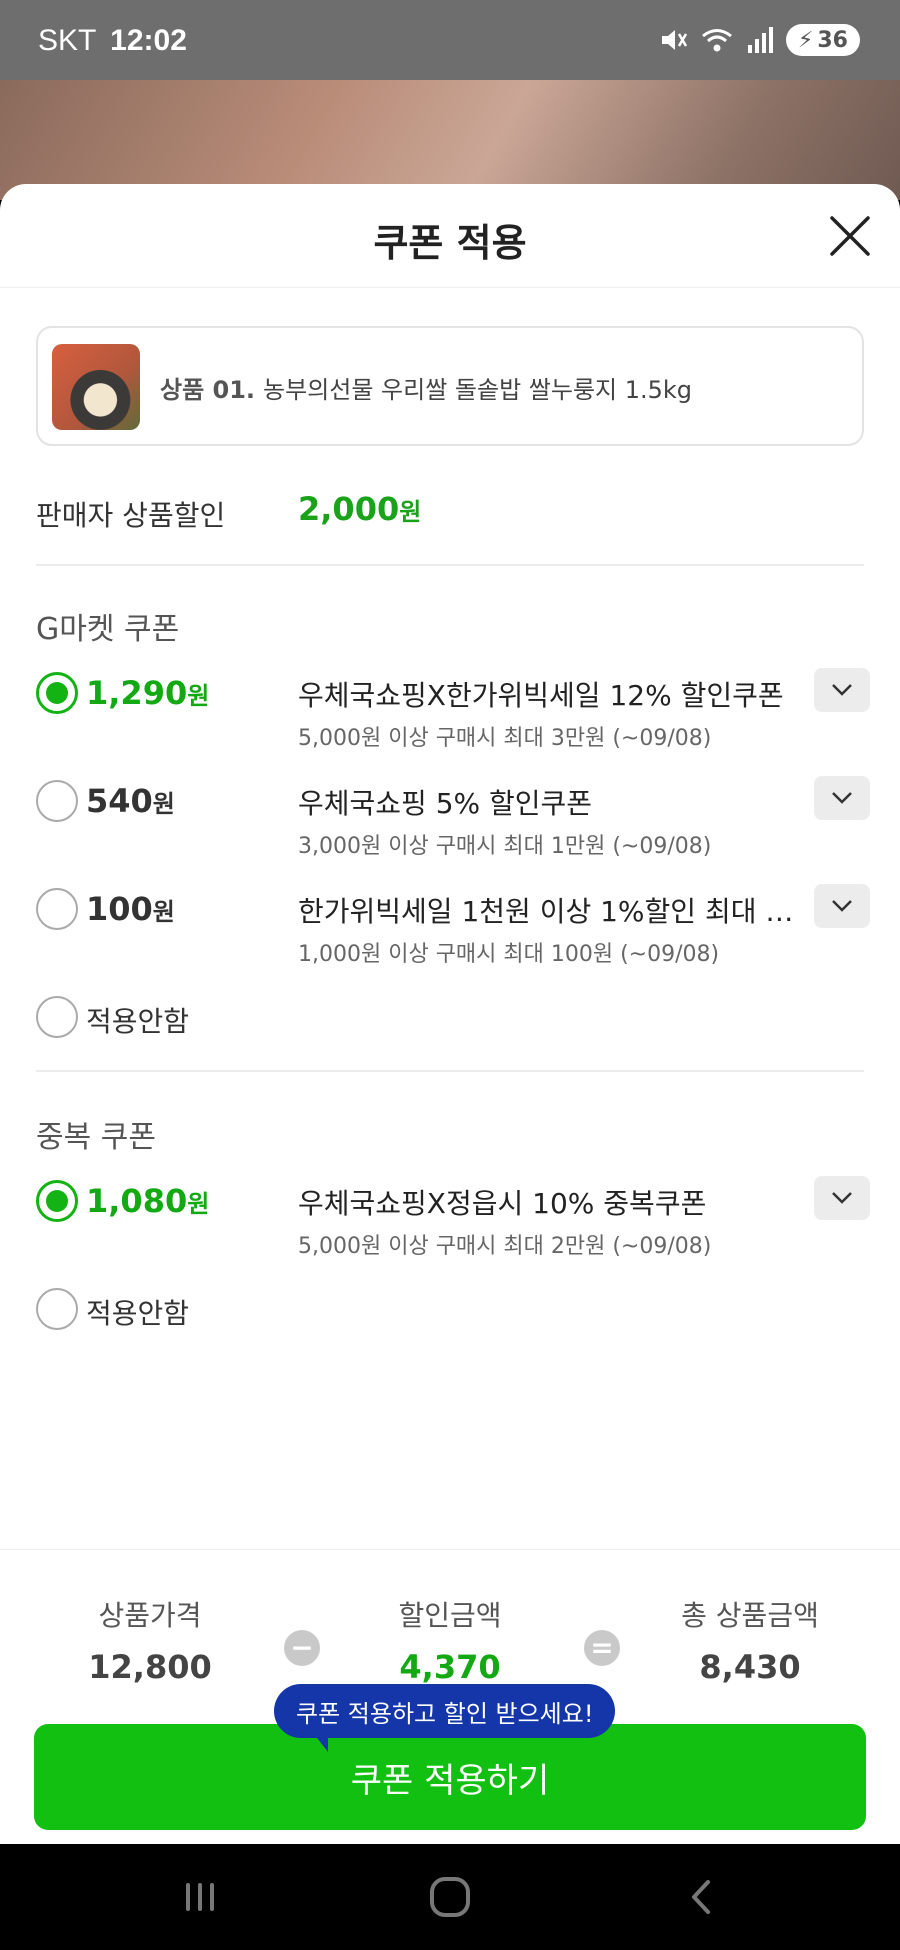 The width and height of the screenshot is (900, 1950). Describe the element at coordinates (119, 909) in the screenshot. I see `coupon-amount-value: 100` at that location.